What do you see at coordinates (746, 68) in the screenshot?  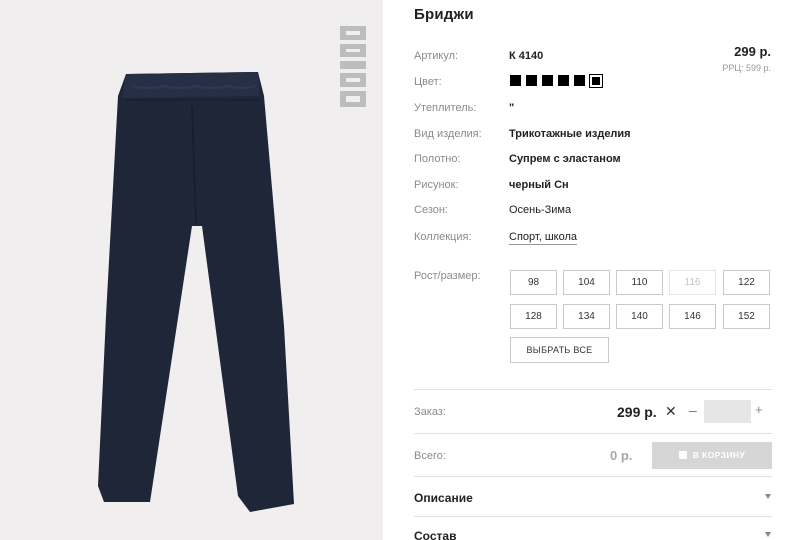 I see `rrp-price: РРЦ: 599 р.` at bounding box center [746, 68].